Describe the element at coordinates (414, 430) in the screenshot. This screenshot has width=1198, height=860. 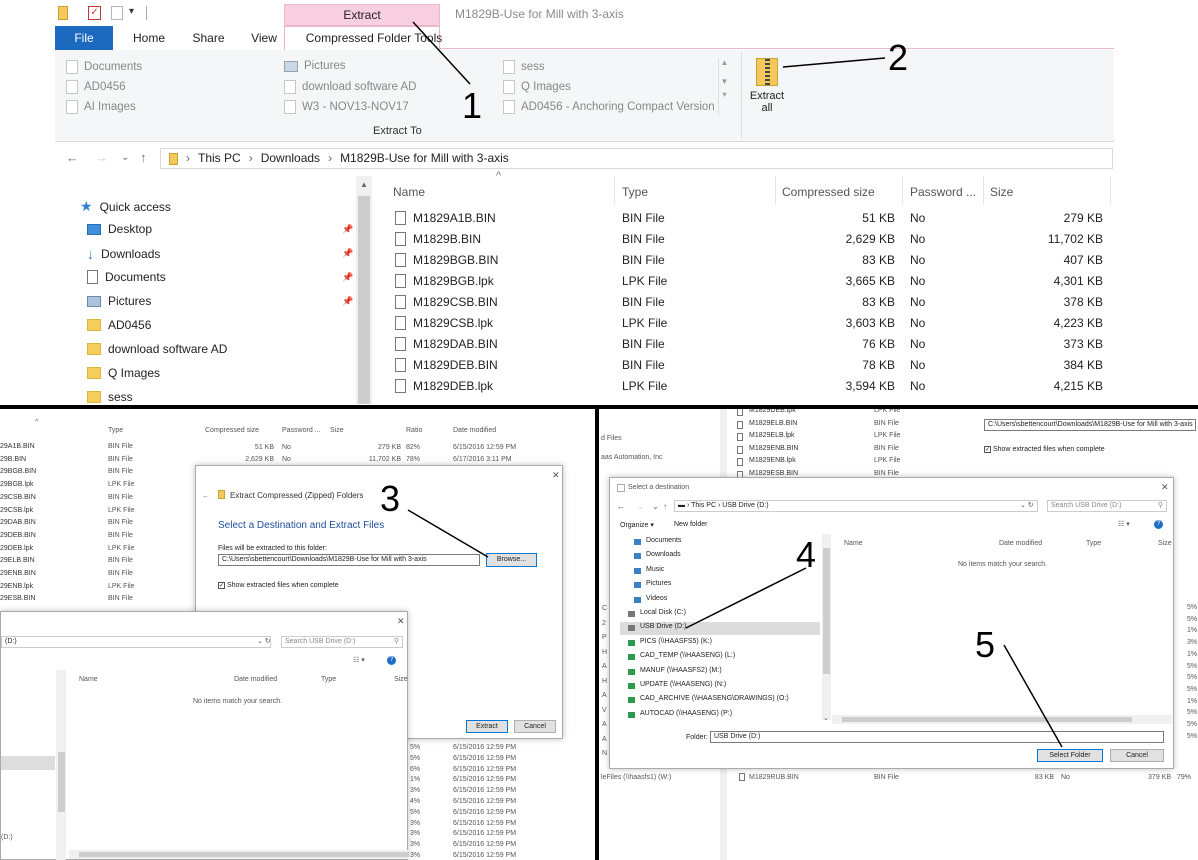
I see `col-ratio: Ratio` at that location.